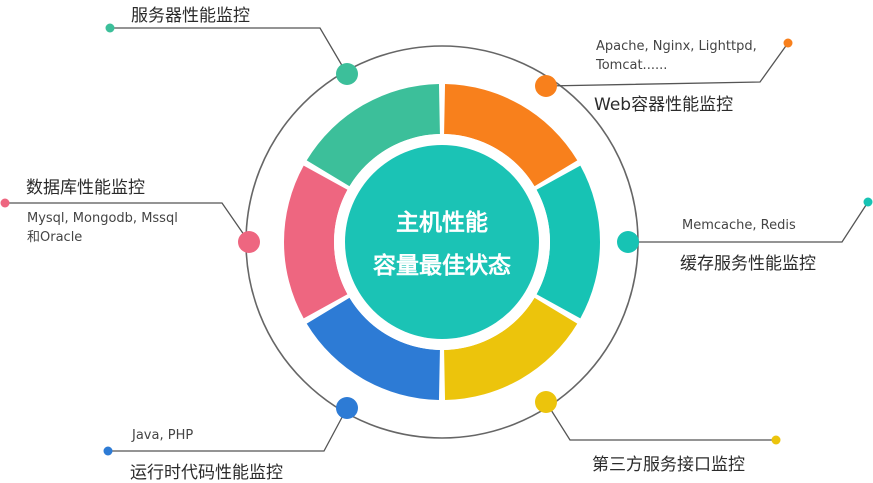 Image resolution: width=873 pixels, height=483 pixels. I want to click on label-database-title: 数据库性能监控, so click(85, 188).